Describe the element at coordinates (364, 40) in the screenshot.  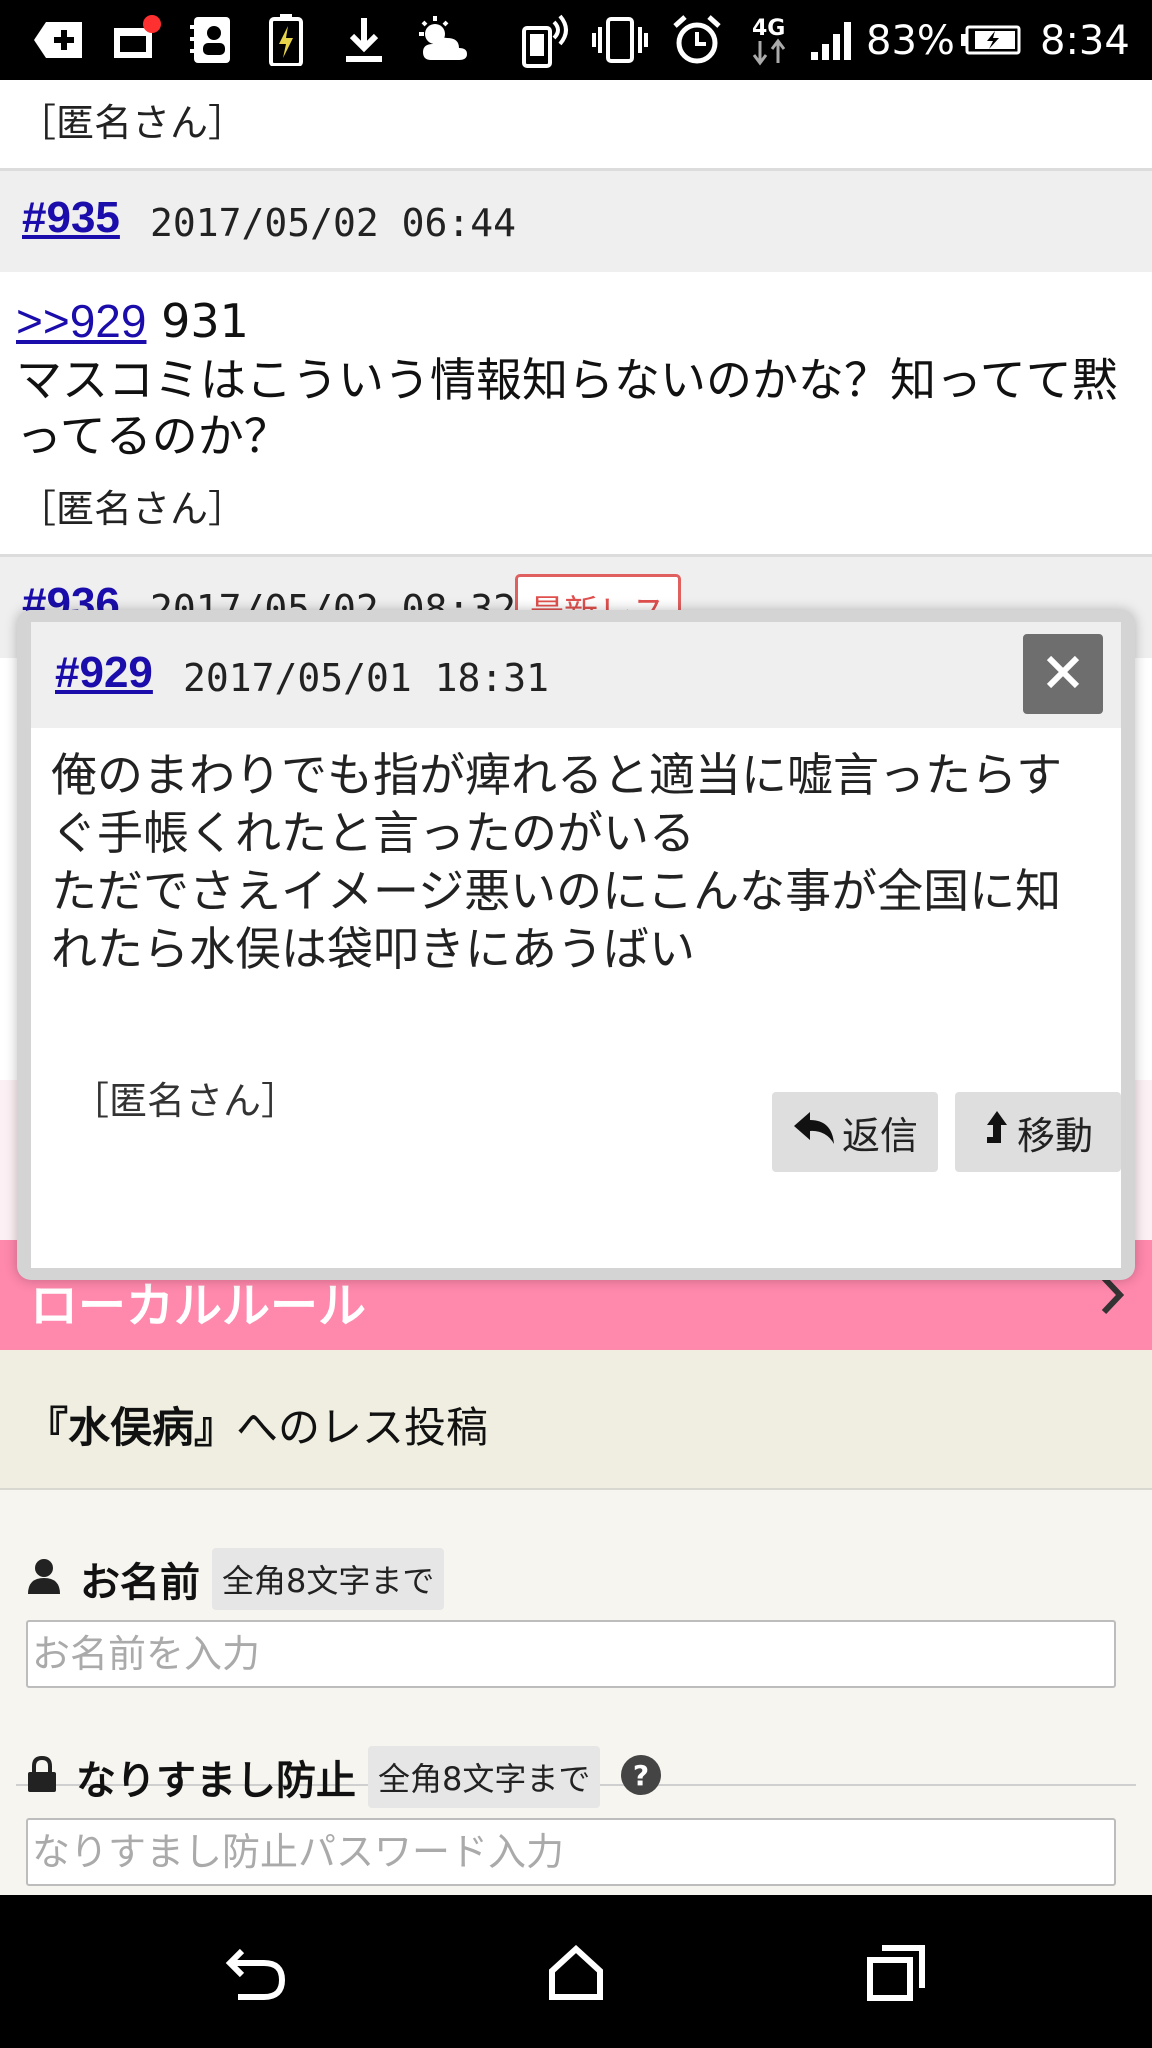
I see `download-icon` at that location.